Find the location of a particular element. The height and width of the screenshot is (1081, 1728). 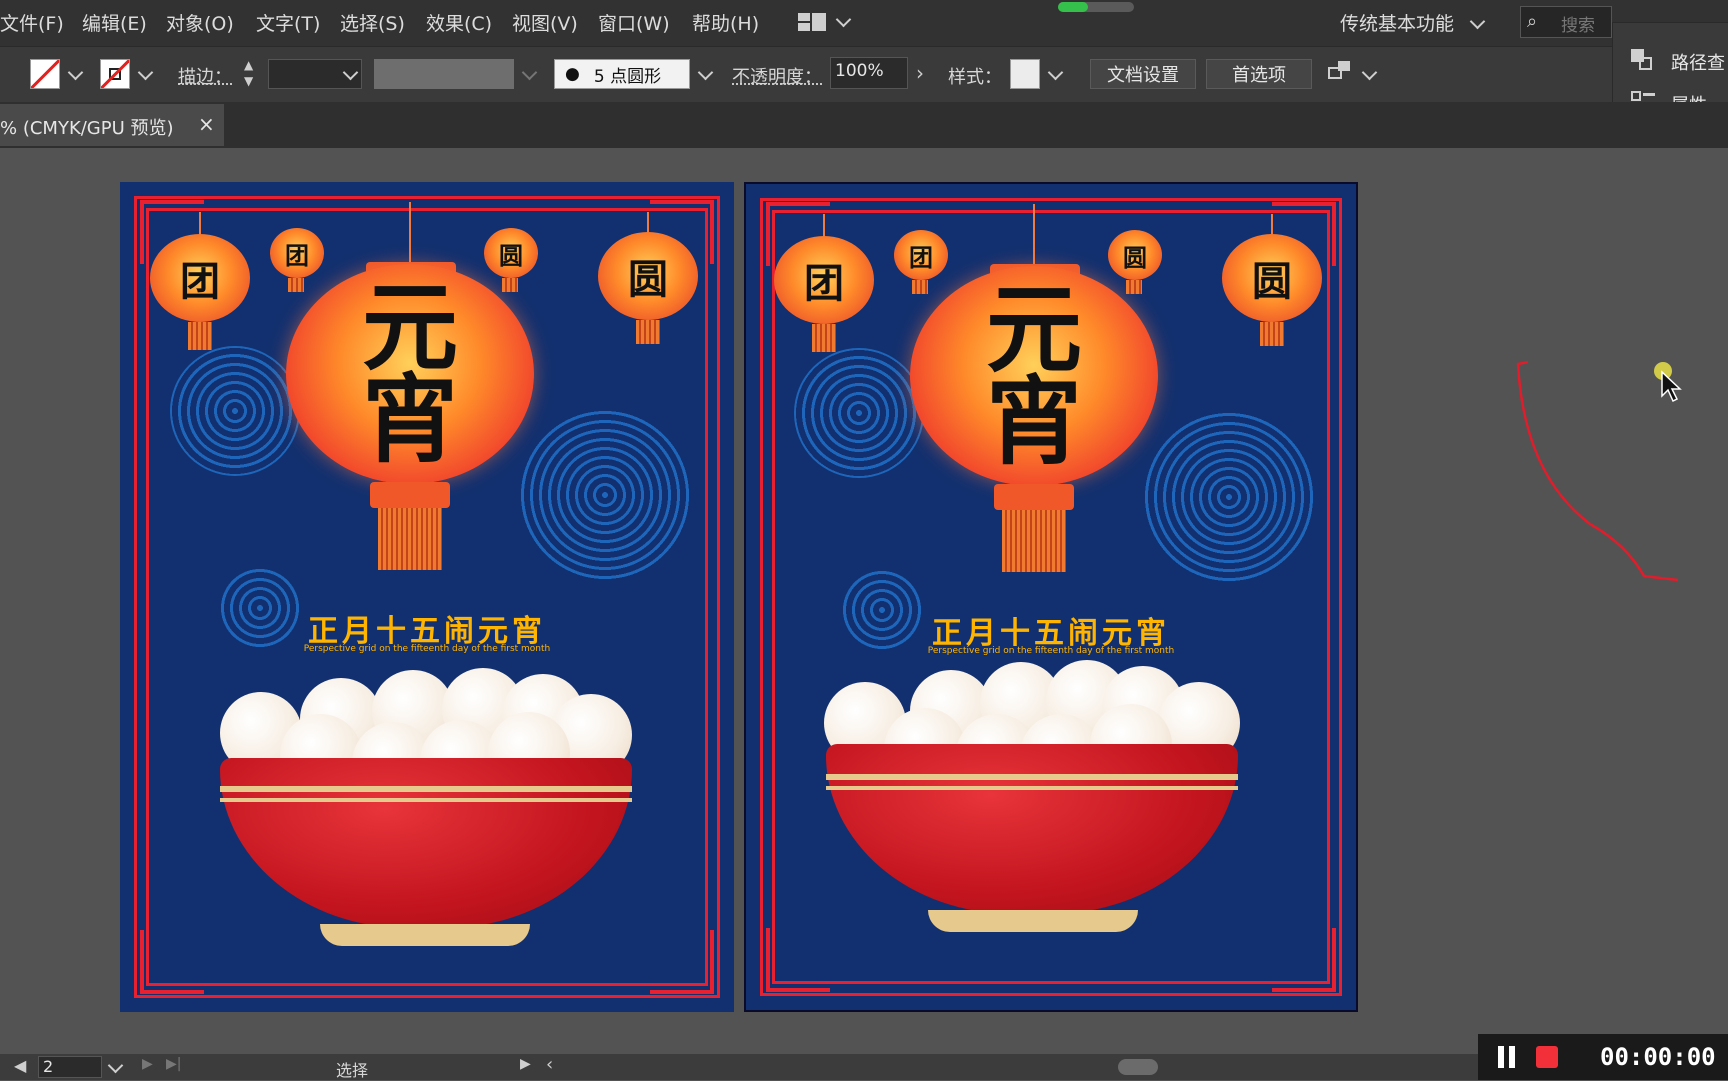

control-bar: 描边： ▲ ▼ ● 5 点圆形 不透明度： 100% › 样式： 文档设置 首选项 is located at coordinates (864, 74).